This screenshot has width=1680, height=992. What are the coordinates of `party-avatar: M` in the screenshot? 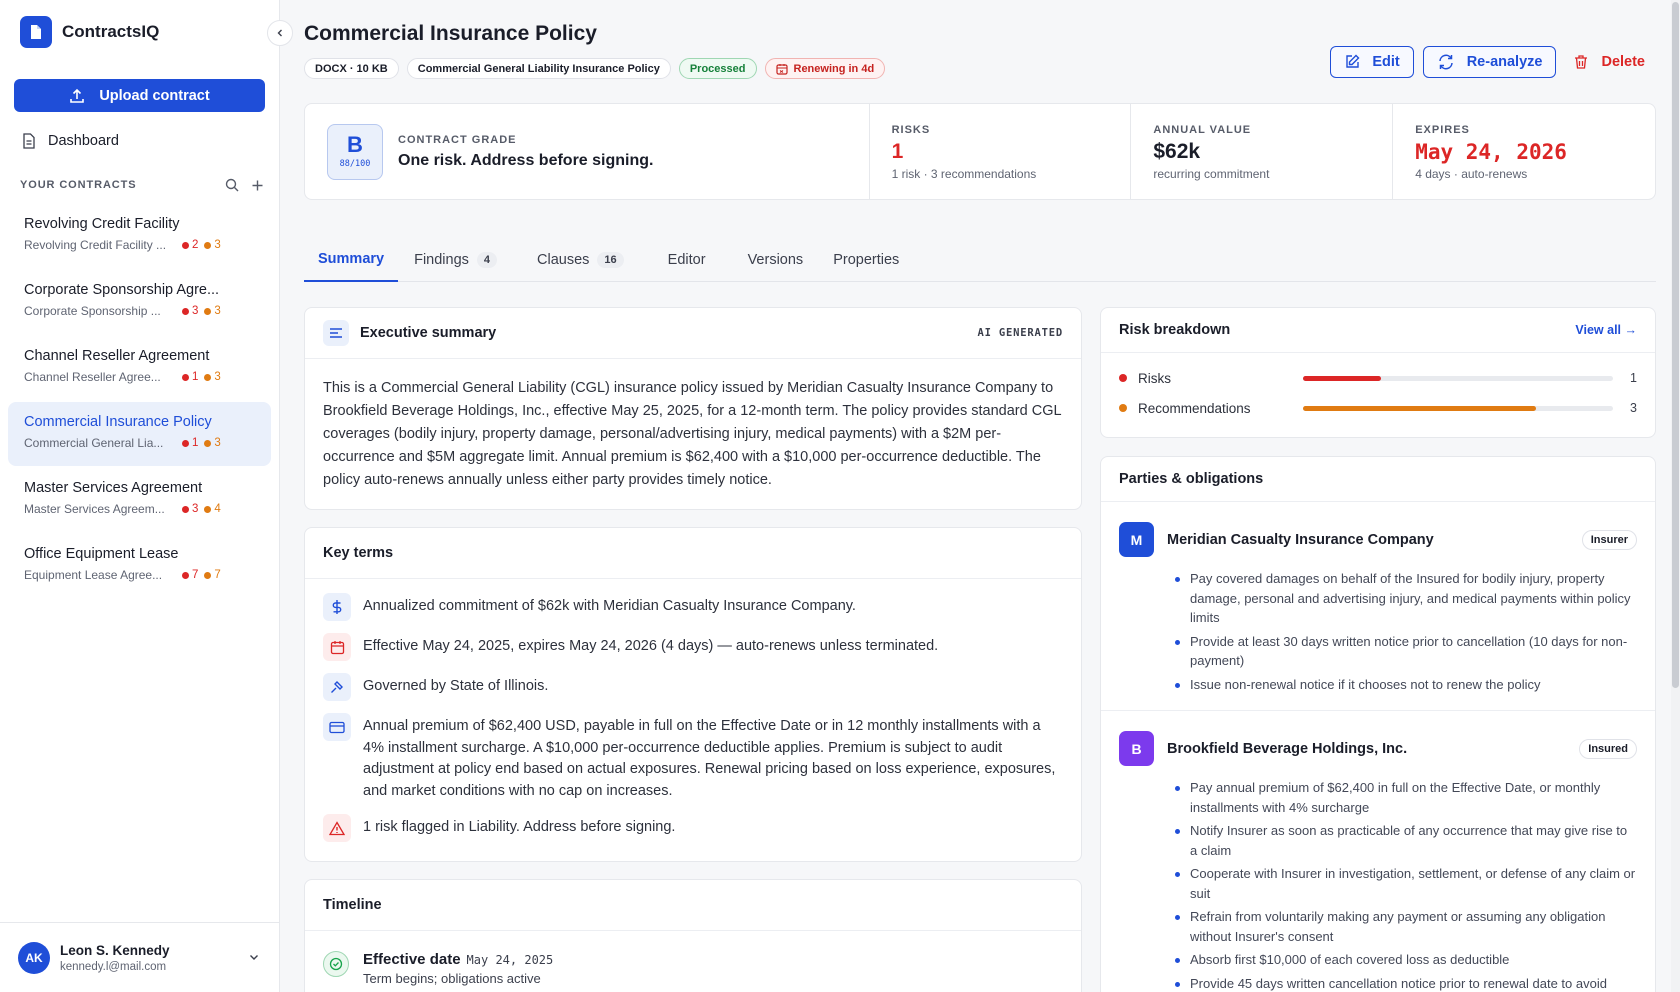 It's located at (1136, 539).